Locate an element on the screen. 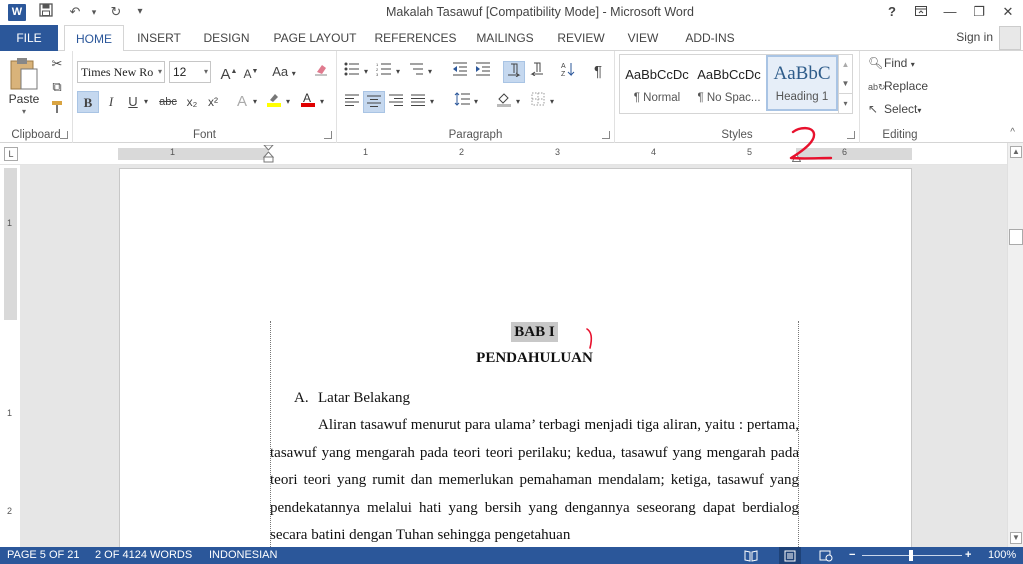 This screenshot has width=1023, height=564. selected-text: BAB I is located at coordinates (534, 332).